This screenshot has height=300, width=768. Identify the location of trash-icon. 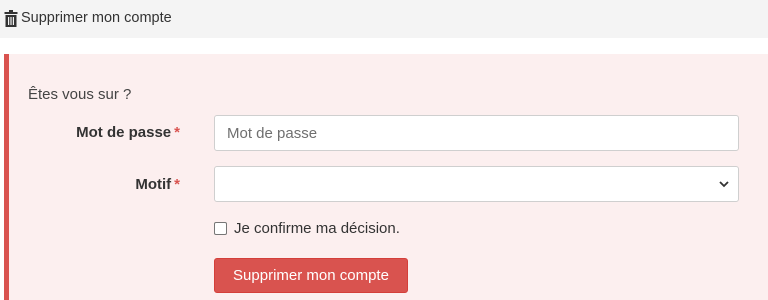
(11, 18).